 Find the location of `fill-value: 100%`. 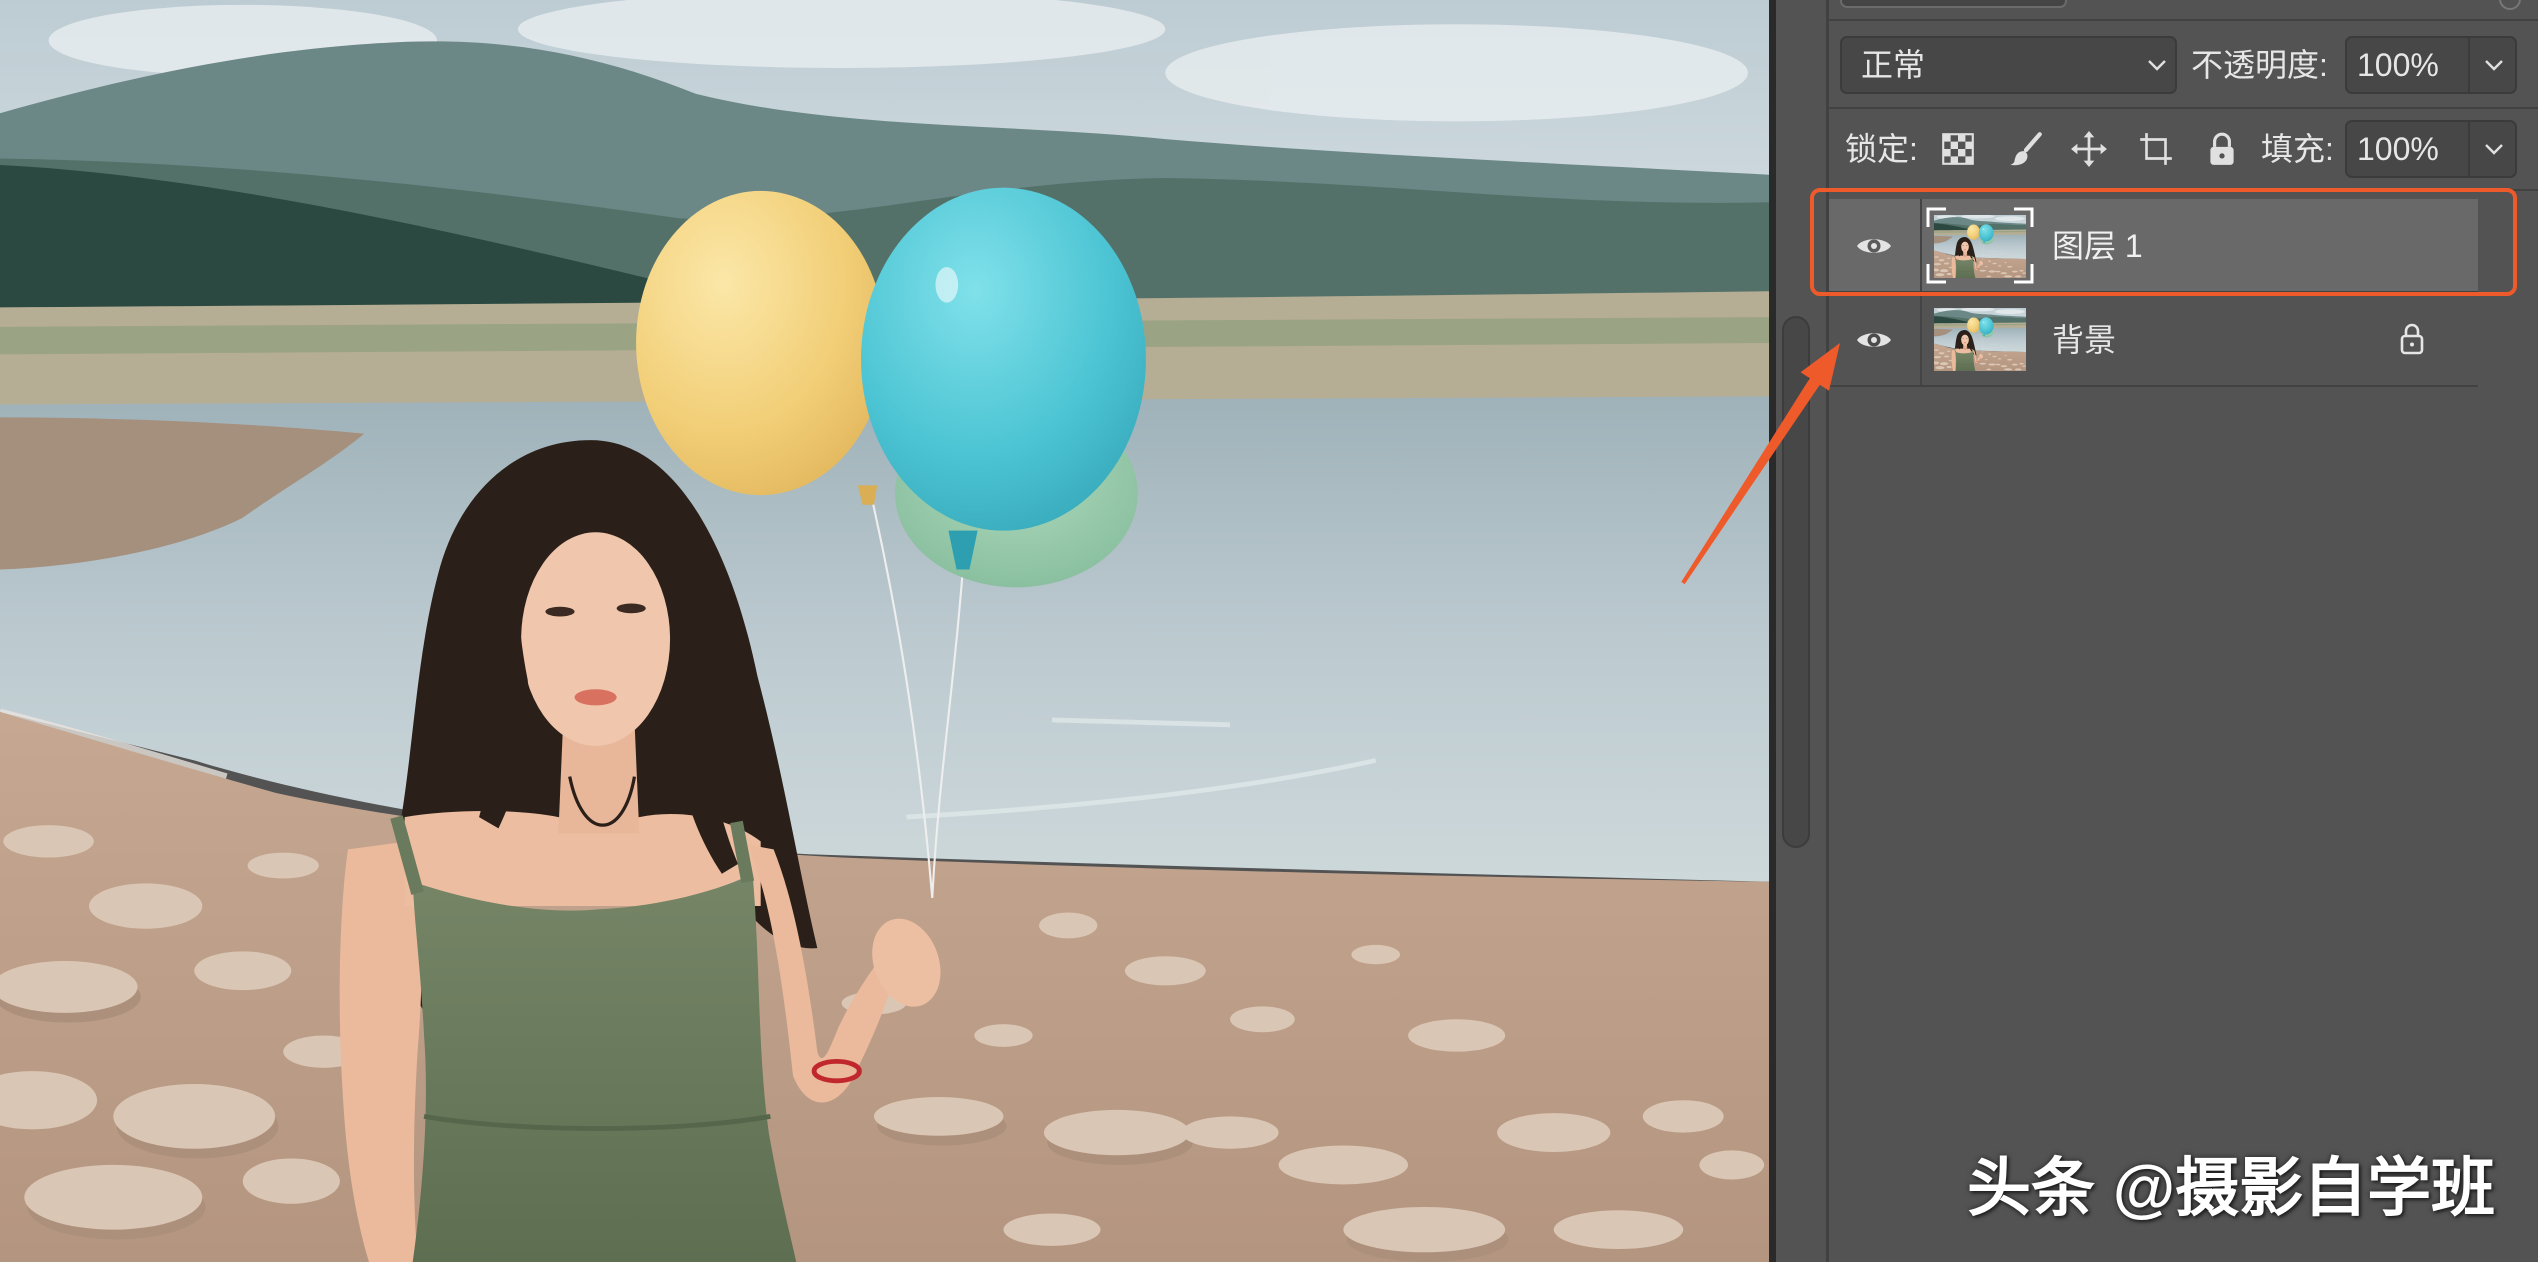

fill-value: 100% is located at coordinates (2398, 149).